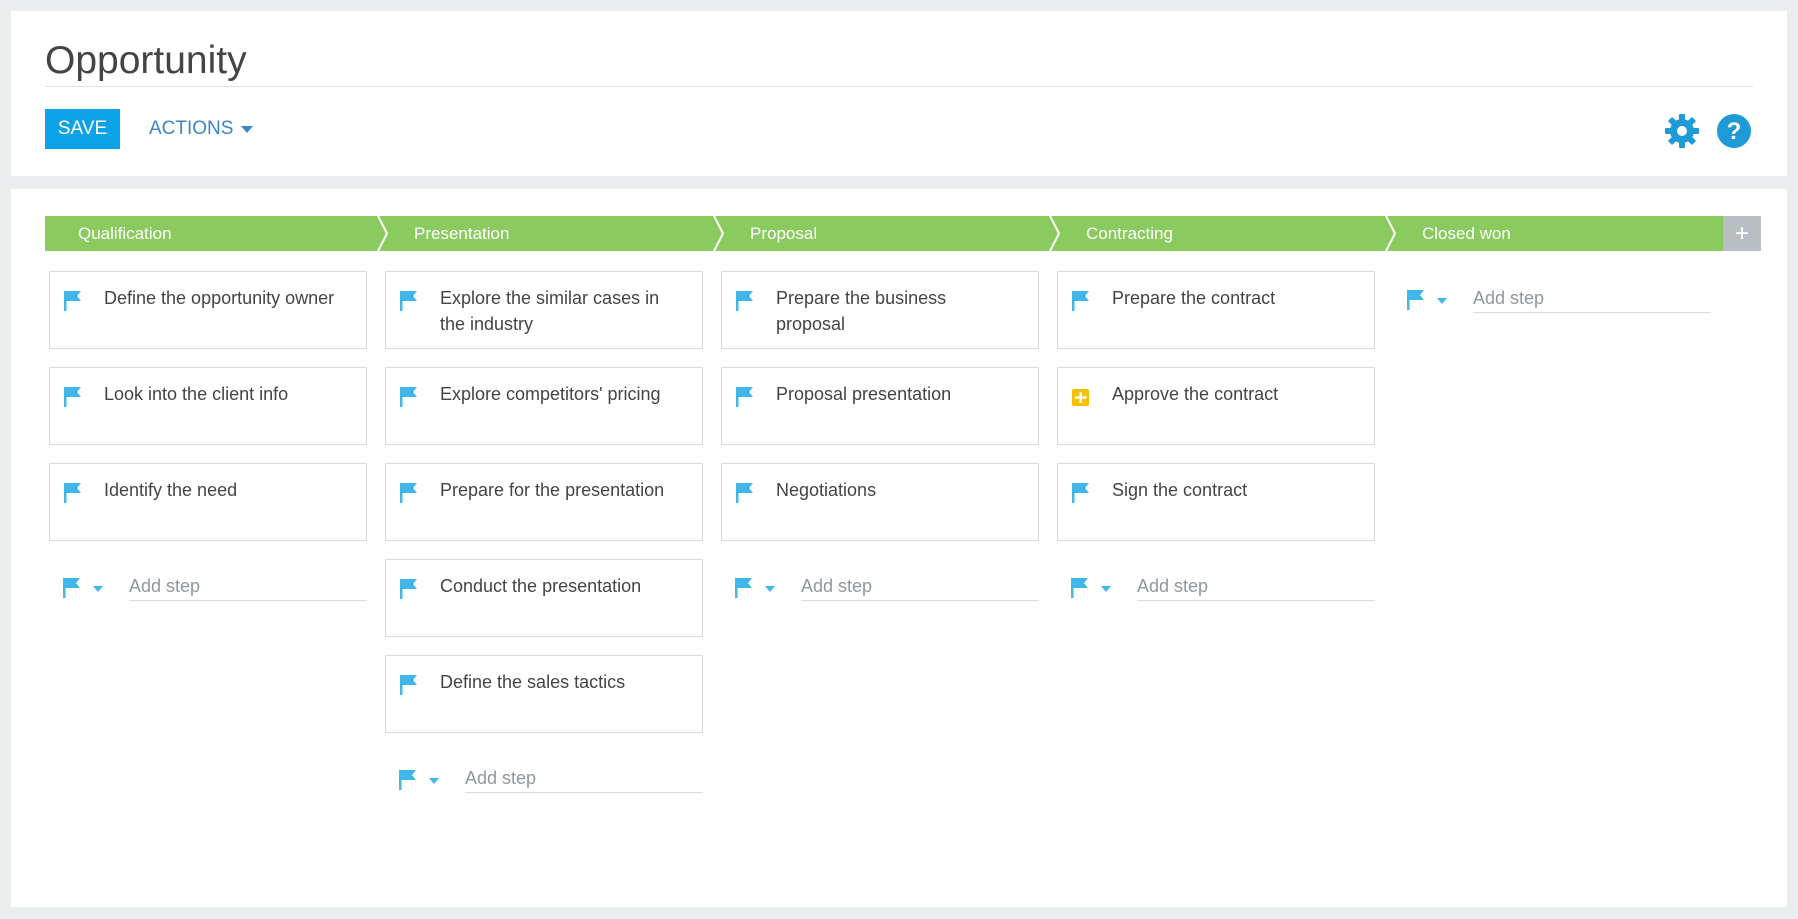 The height and width of the screenshot is (919, 1798). I want to click on stage-presentation: Presentation, so click(461, 234).